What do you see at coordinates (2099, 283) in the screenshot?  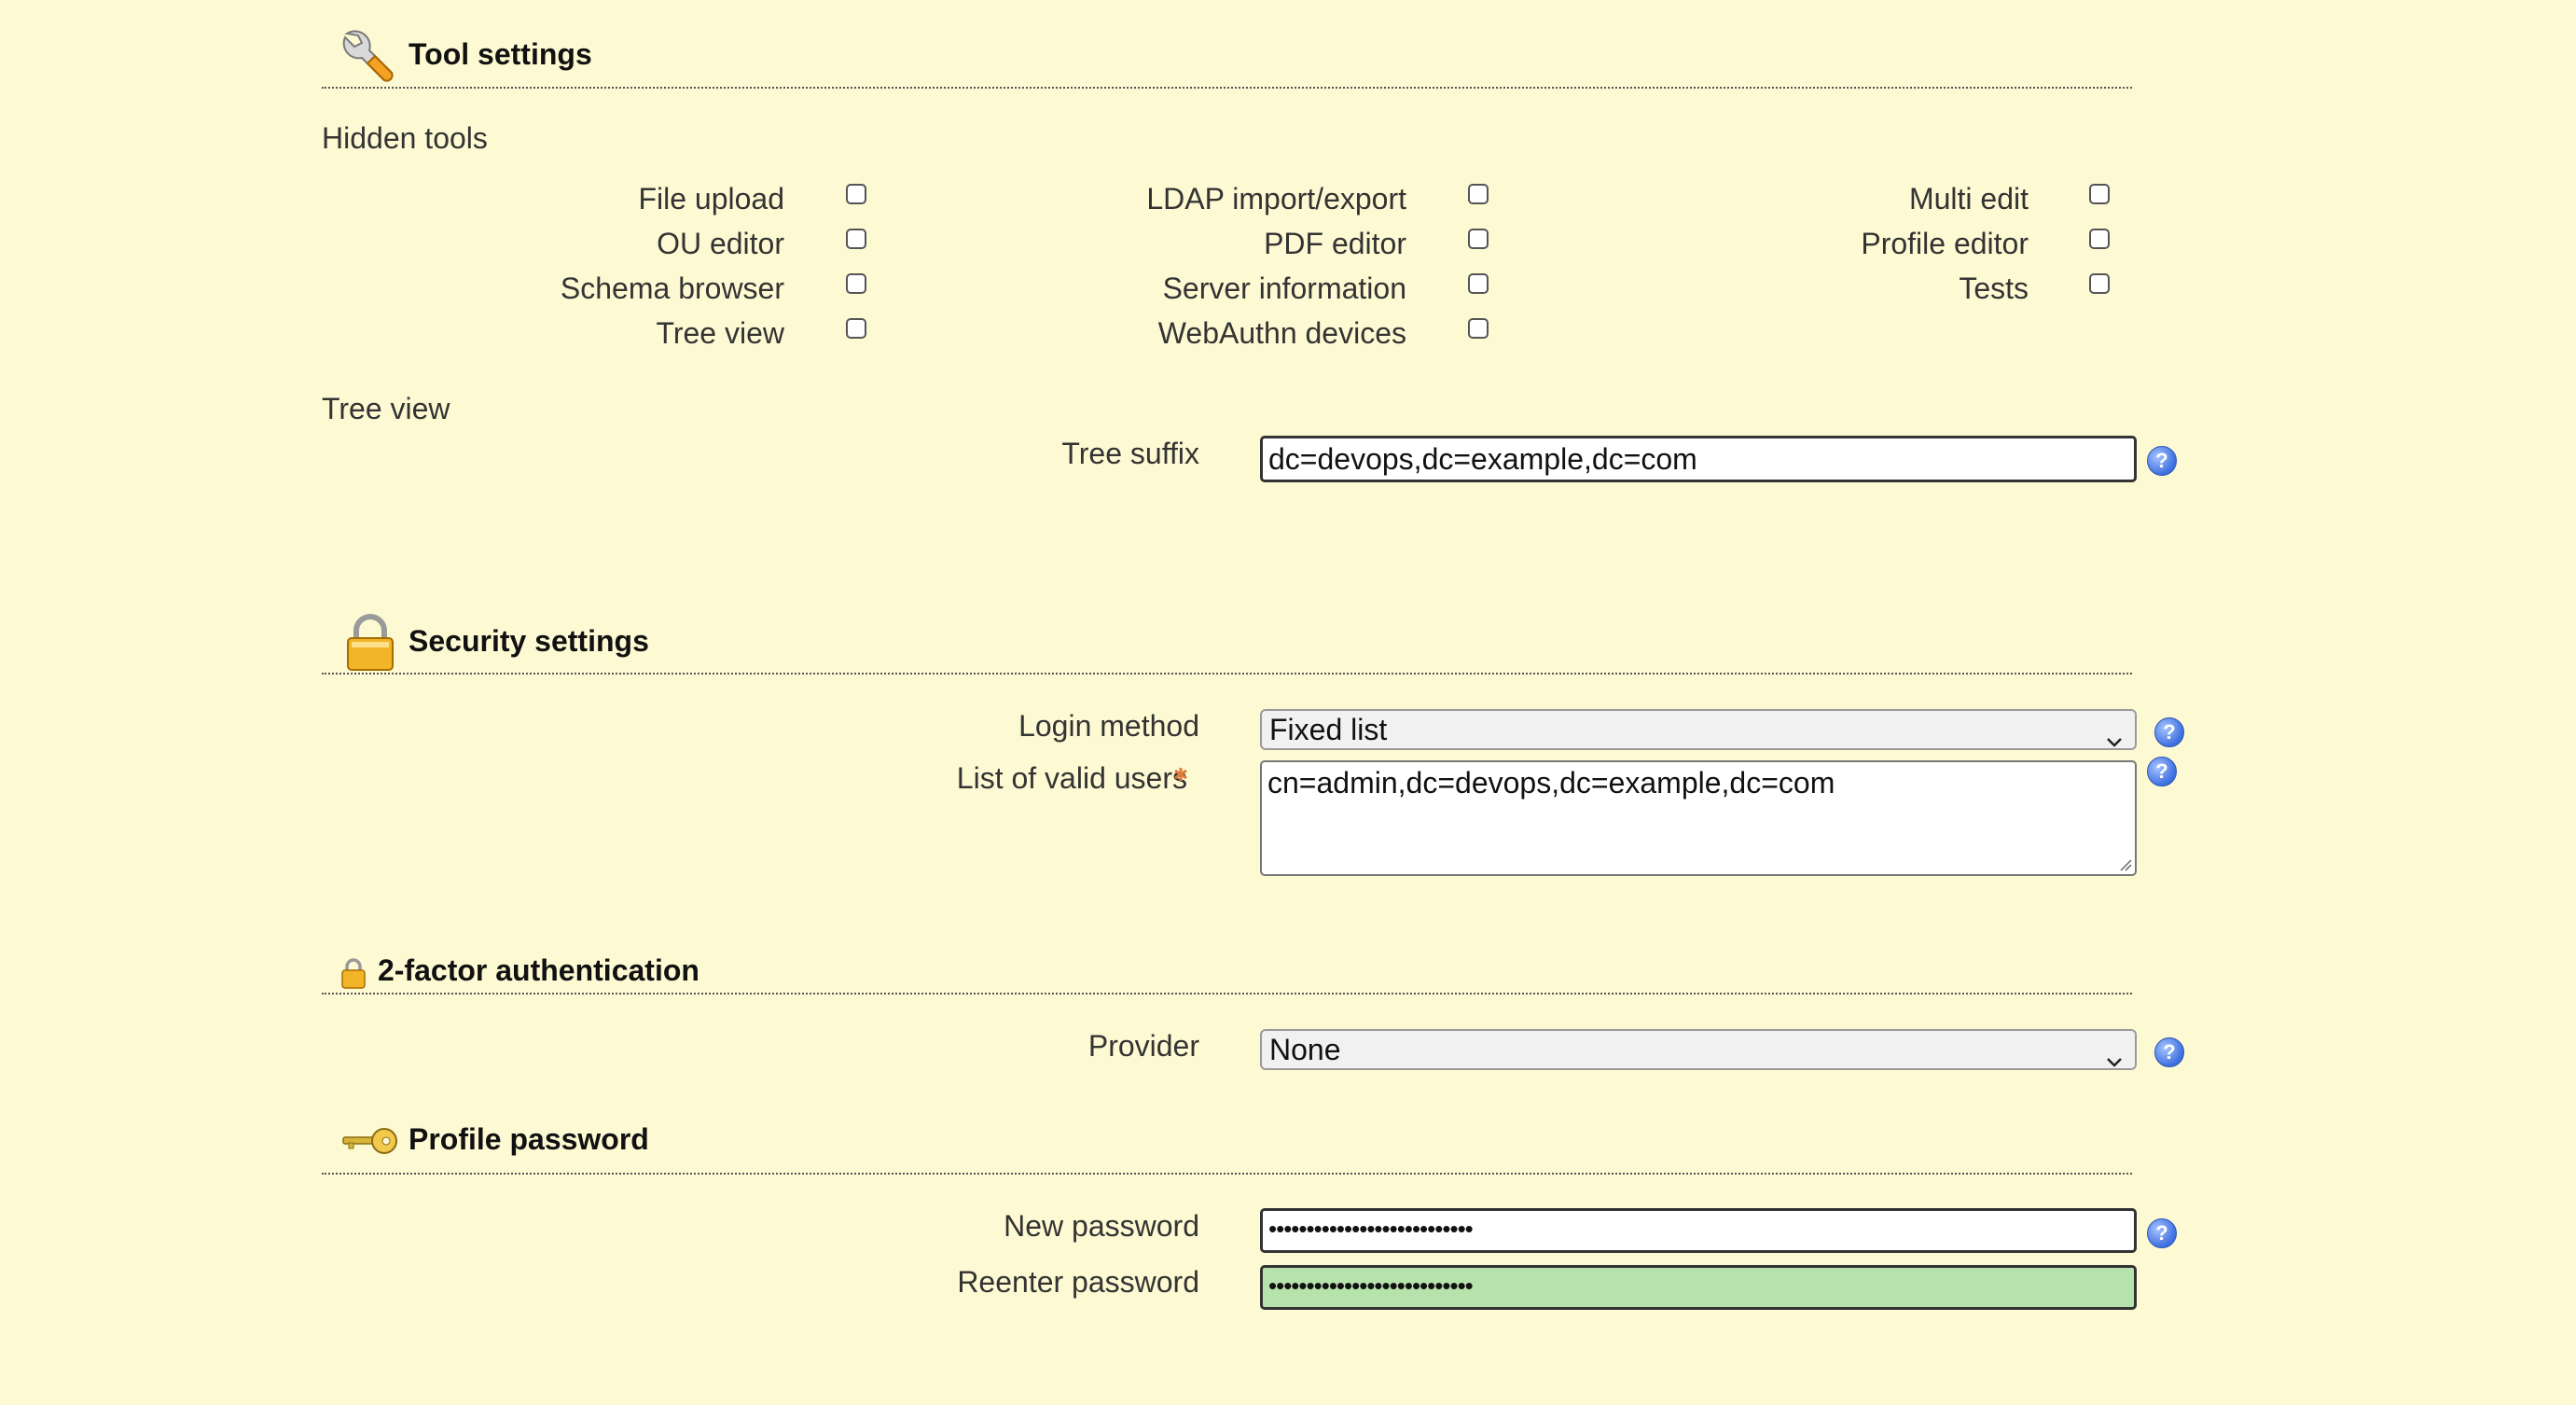 I see `checkbox-tests` at bounding box center [2099, 283].